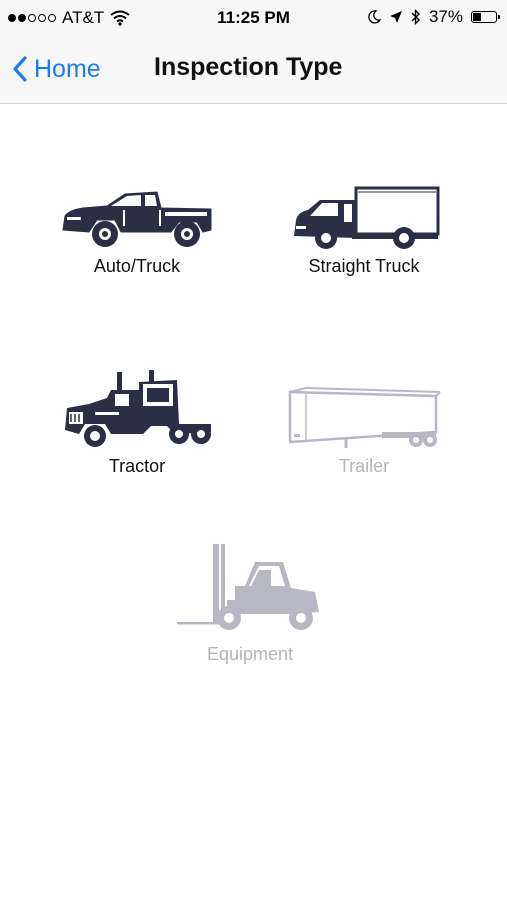 The width and height of the screenshot is (507, 900). I want to click on box-truck-icon, so click(367, 217).